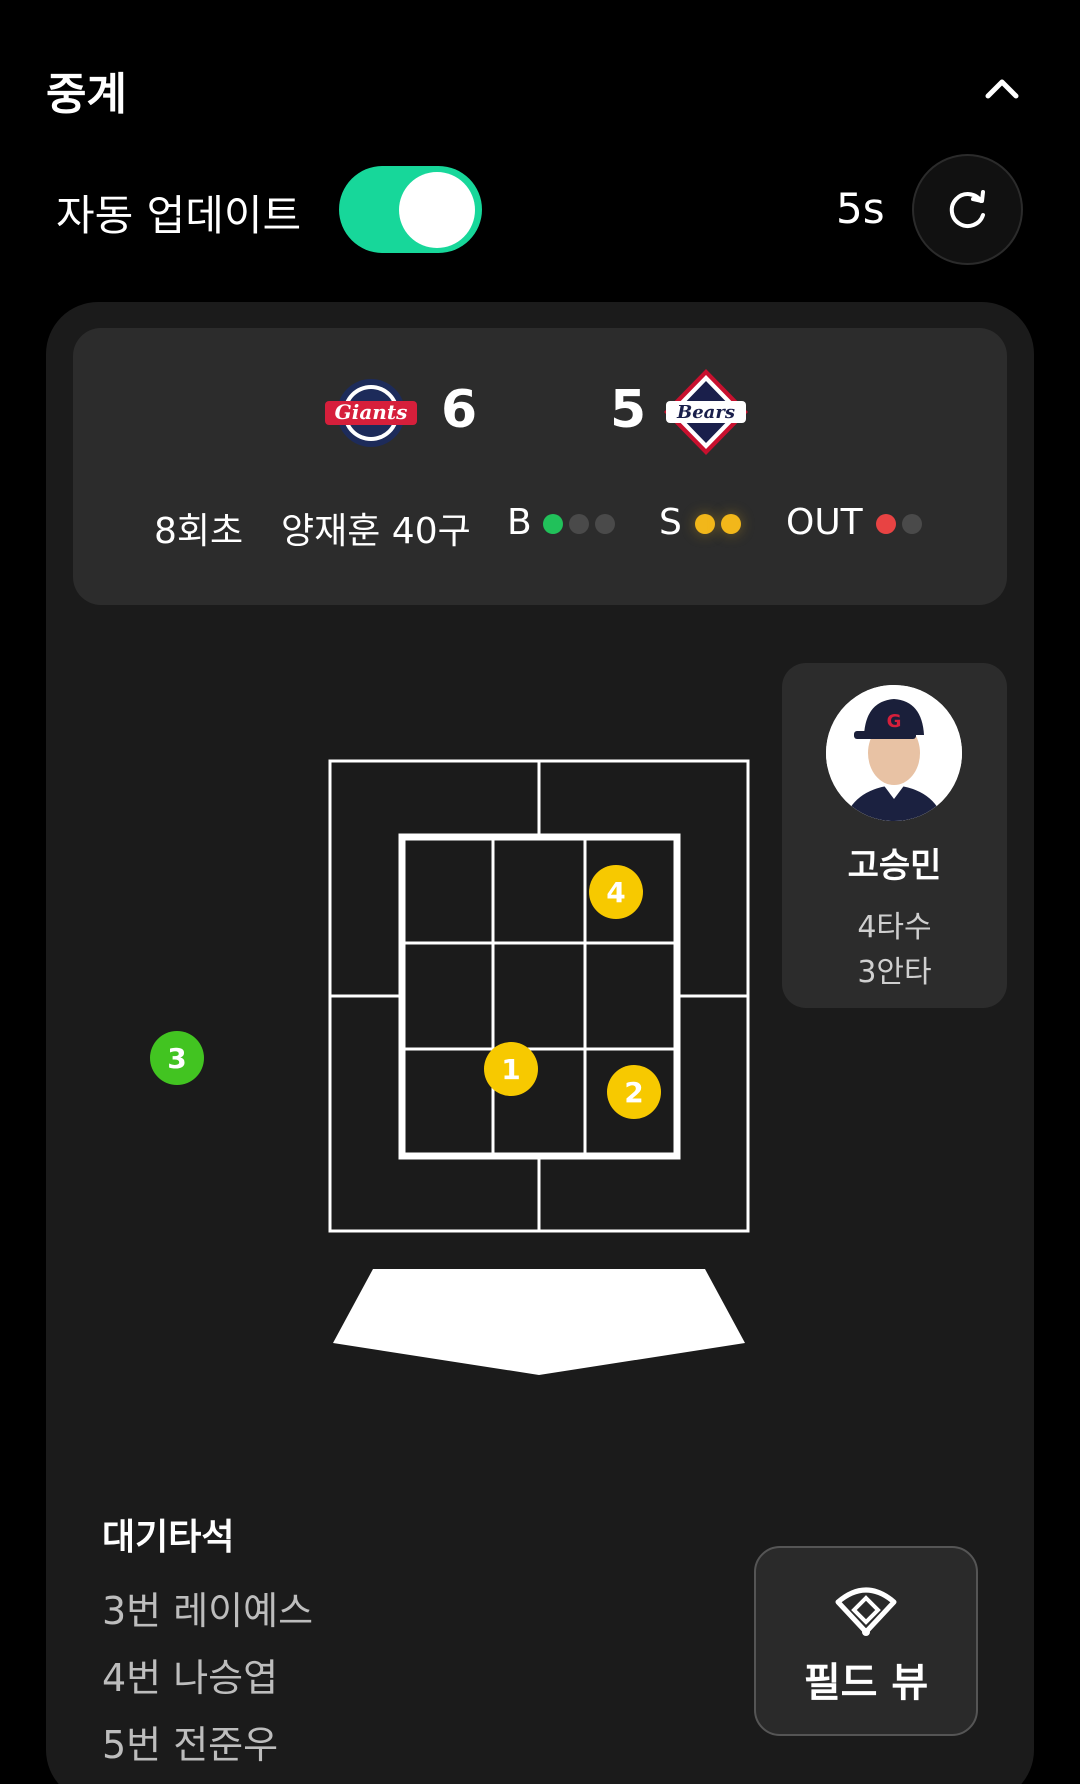  I want to click on refresh-button, so click(967, 209).